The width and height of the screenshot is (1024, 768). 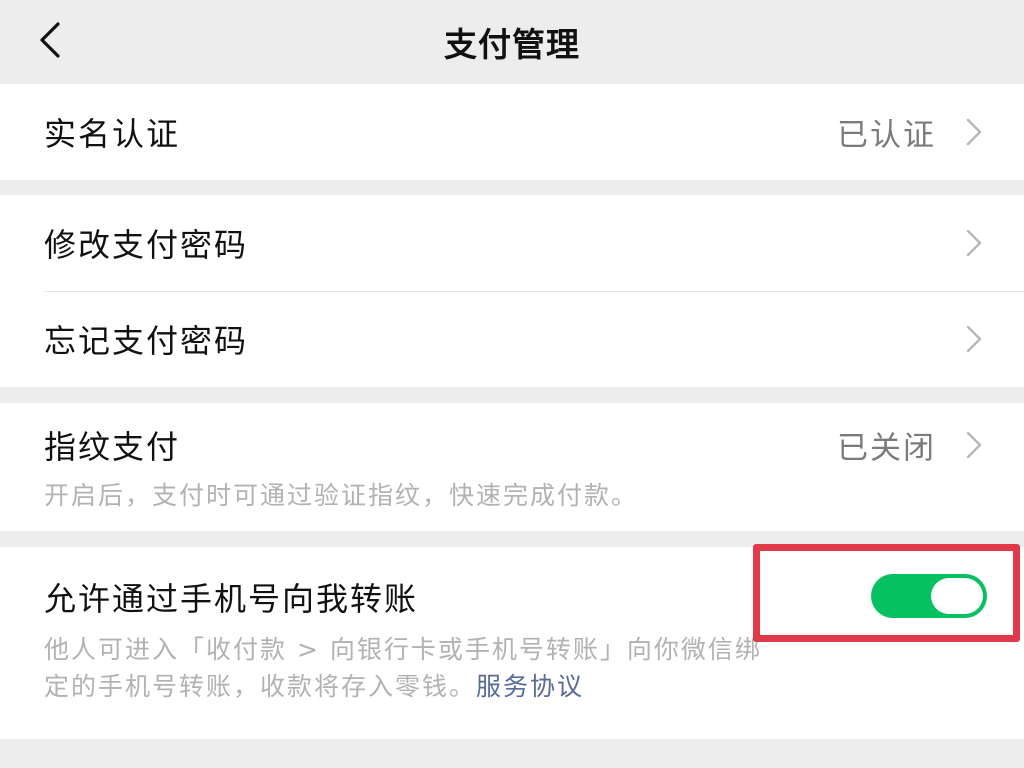 What do you see at coordinates (403, 649) in the screenshot?
I see `description-line: 他人可进入「收付款 > 向银行卡或手机号转账」向你微信绑` at bounding box center [403, 649].